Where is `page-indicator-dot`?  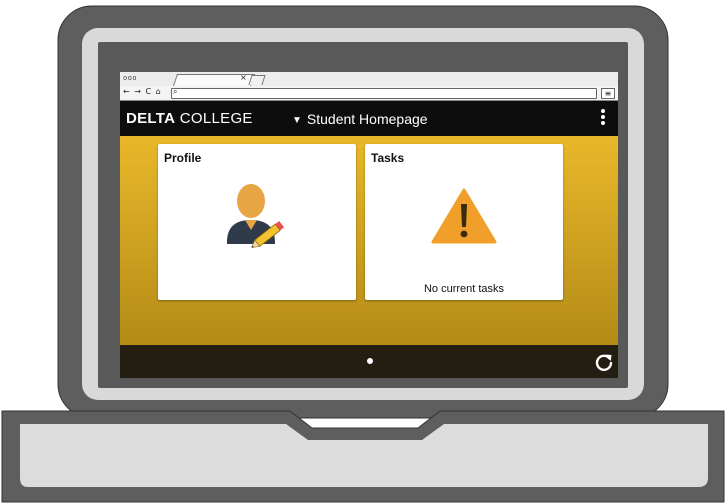 page-indicator-dot is located at coordinates (370, 361).